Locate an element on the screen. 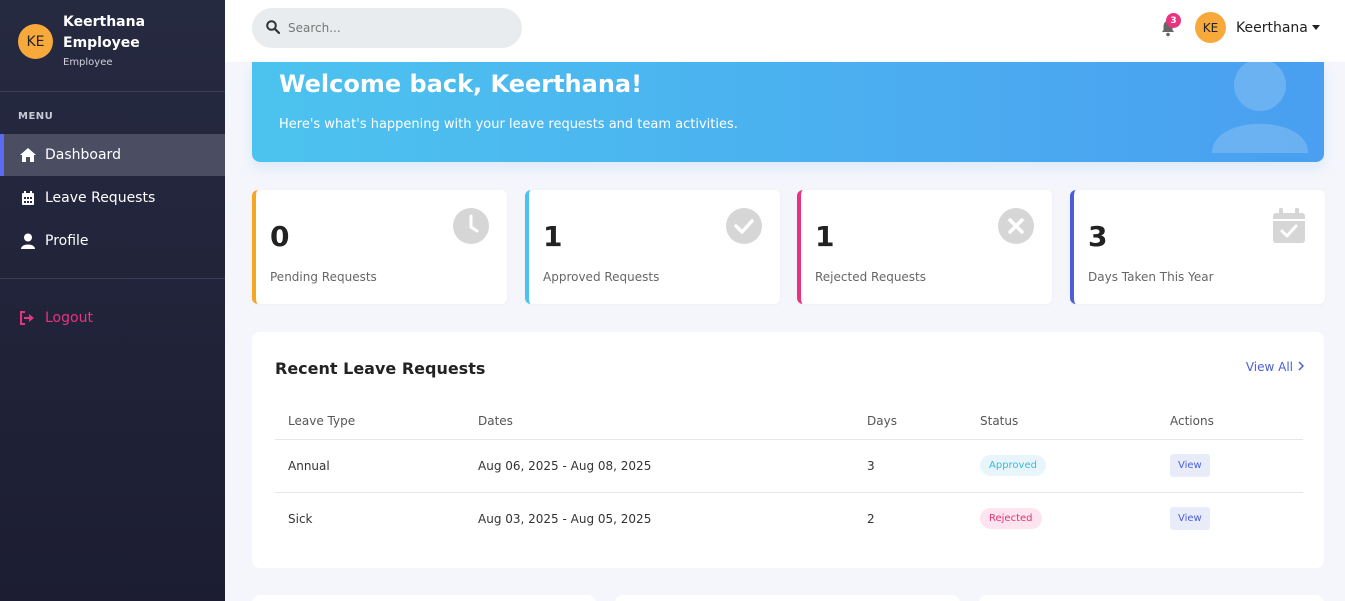  sidebar-item-label: Leave Requests is located at coordinates (100, 198).